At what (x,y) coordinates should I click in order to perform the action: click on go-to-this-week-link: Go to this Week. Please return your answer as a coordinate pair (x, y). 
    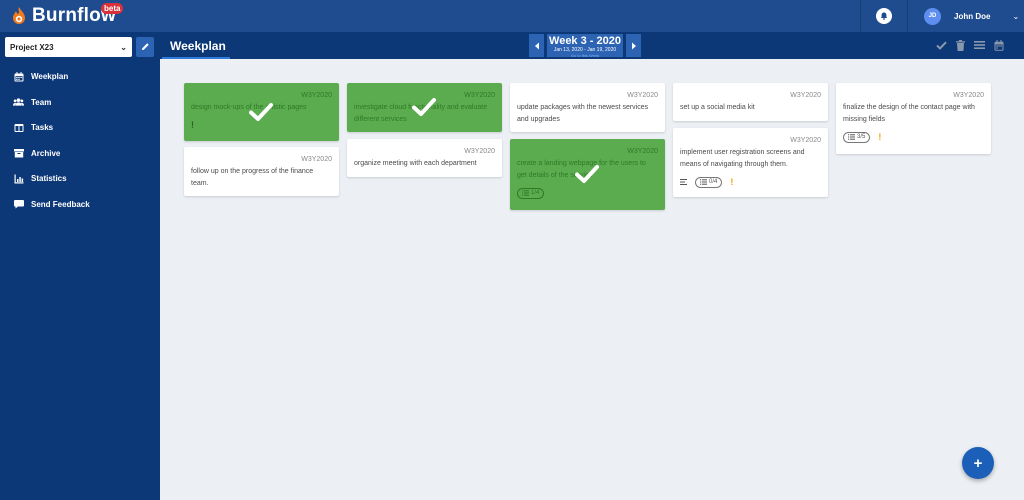
    Looking at the image, I should click on (585, 55).